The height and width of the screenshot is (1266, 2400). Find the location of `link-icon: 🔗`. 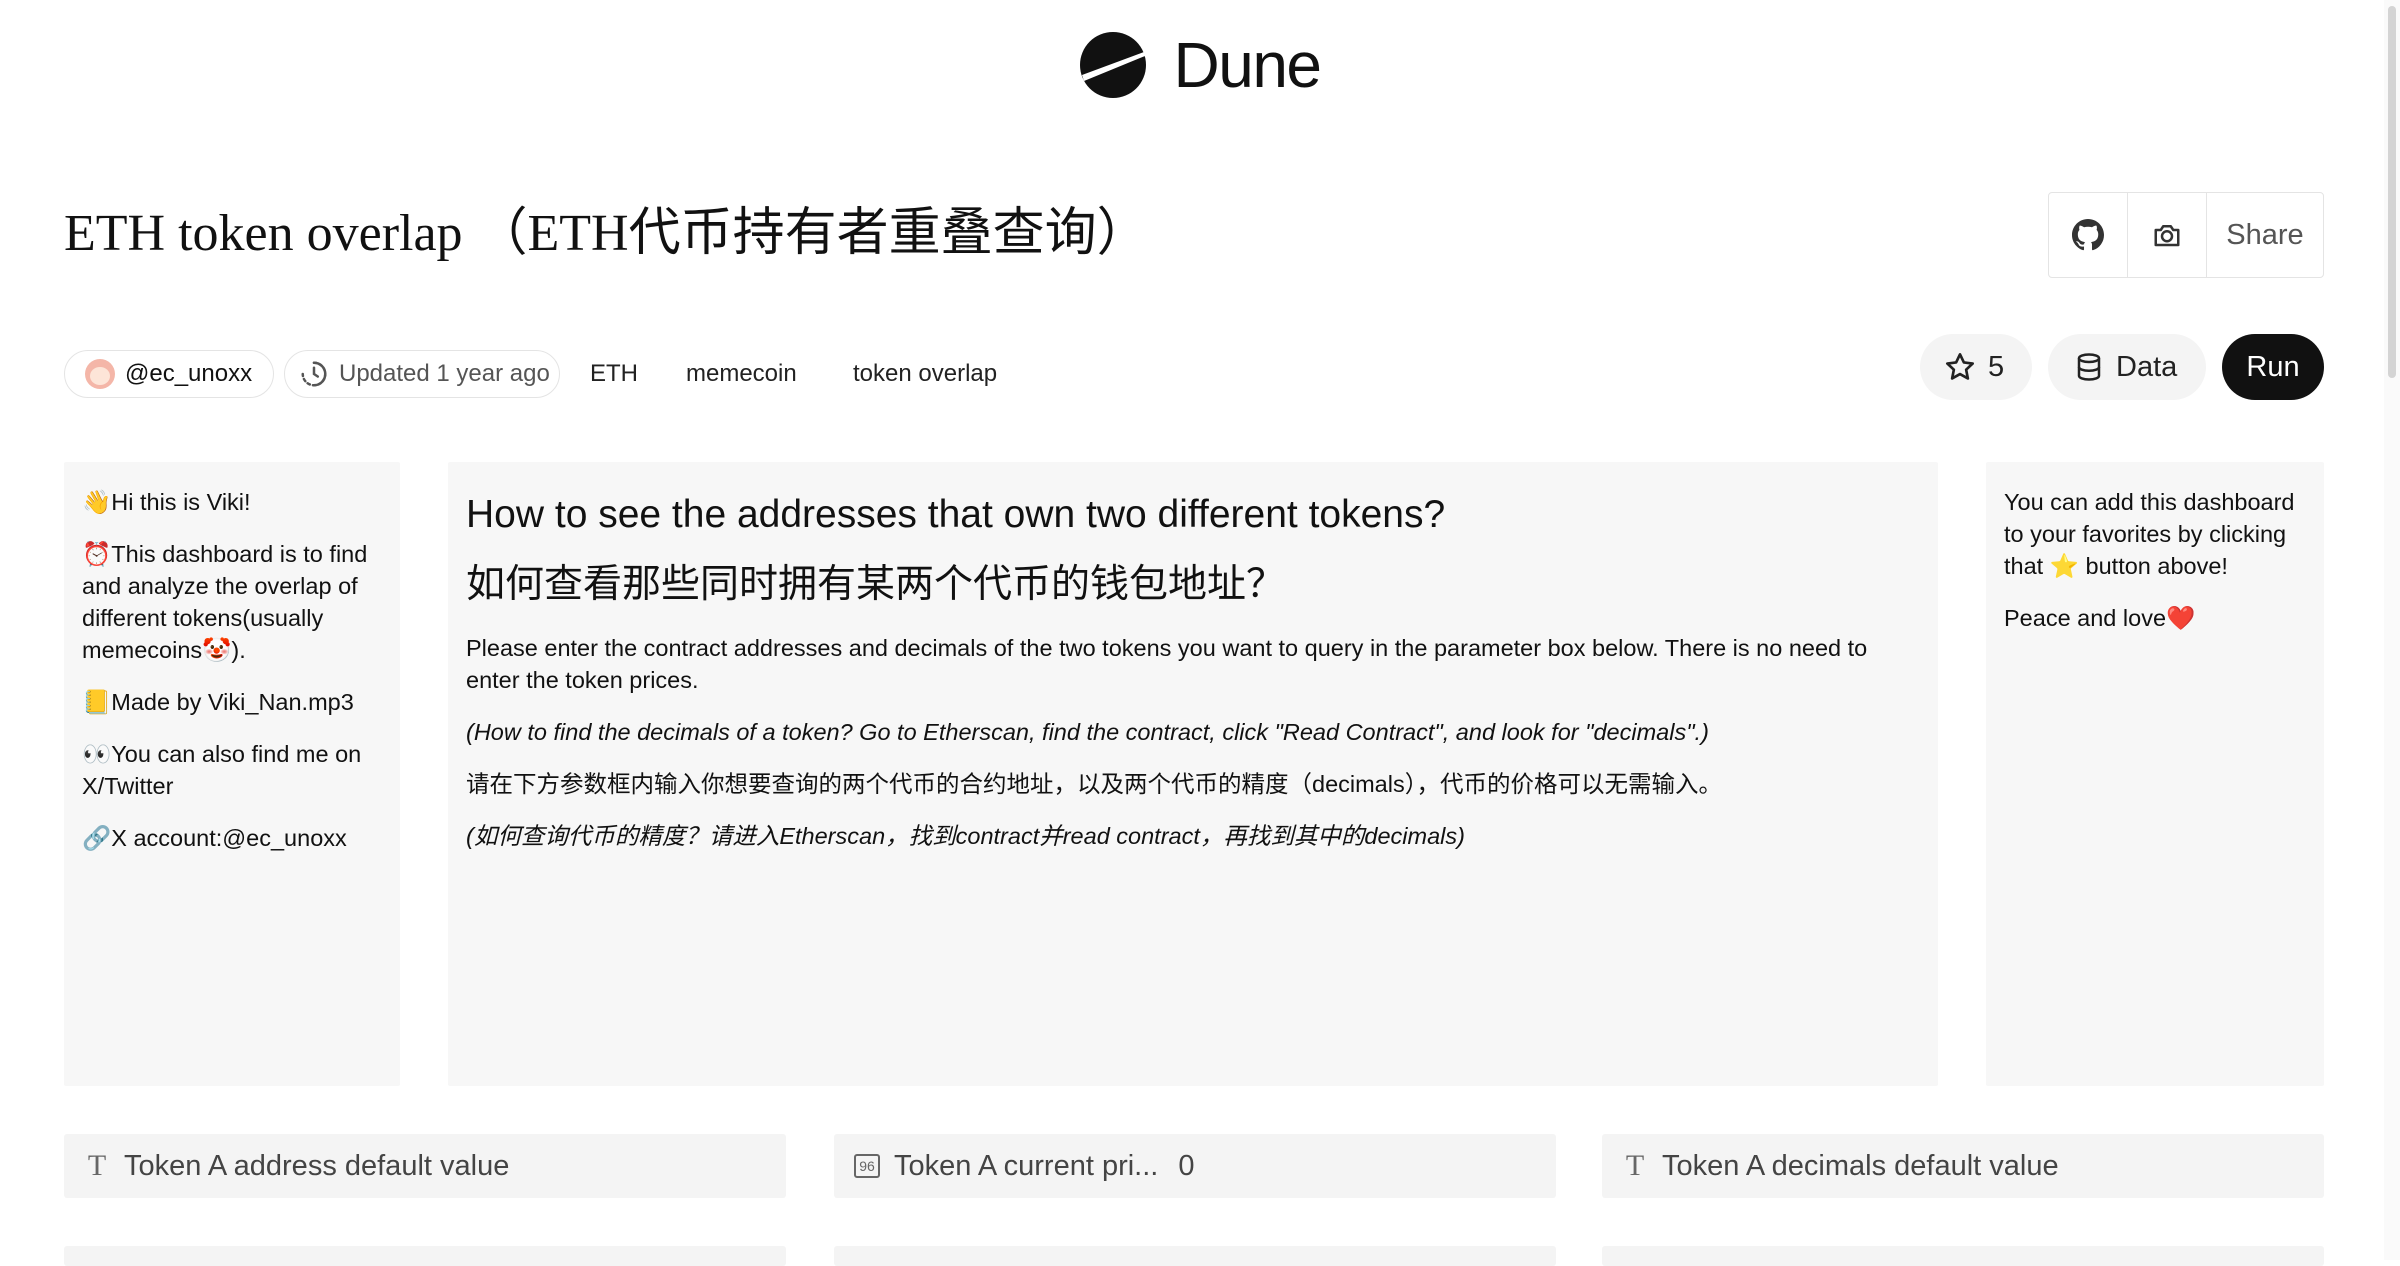

link-icon: 🔗 is located at coordinates (97, 838).